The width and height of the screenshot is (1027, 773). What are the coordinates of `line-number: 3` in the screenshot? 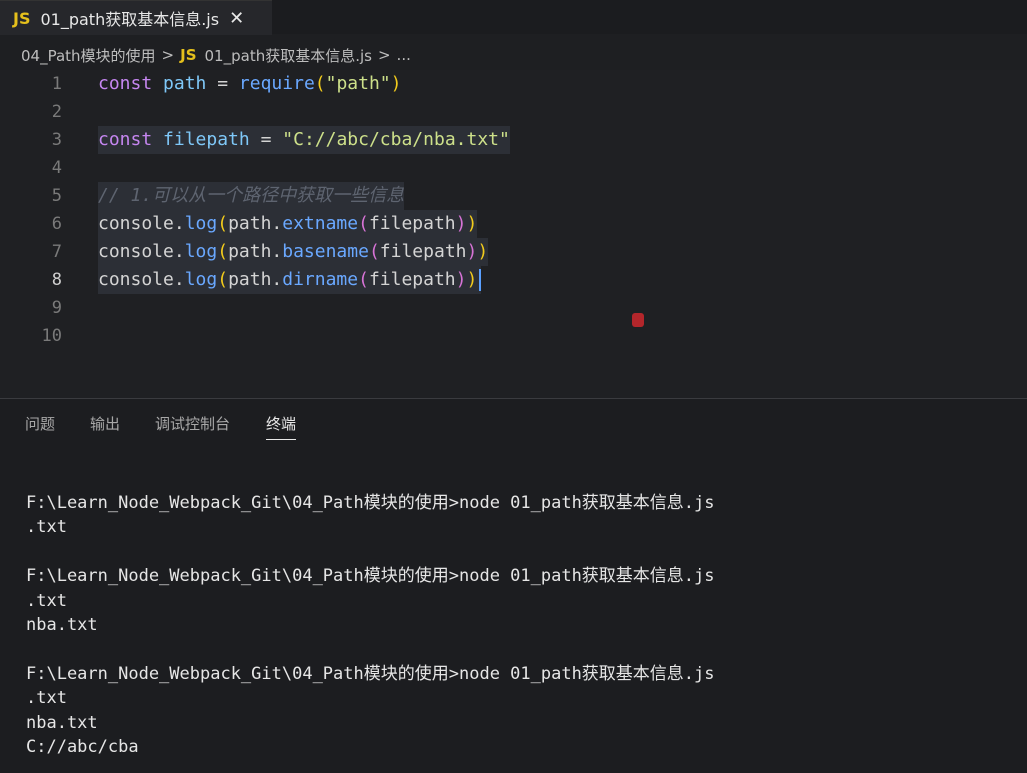 It's located at (56, 140).